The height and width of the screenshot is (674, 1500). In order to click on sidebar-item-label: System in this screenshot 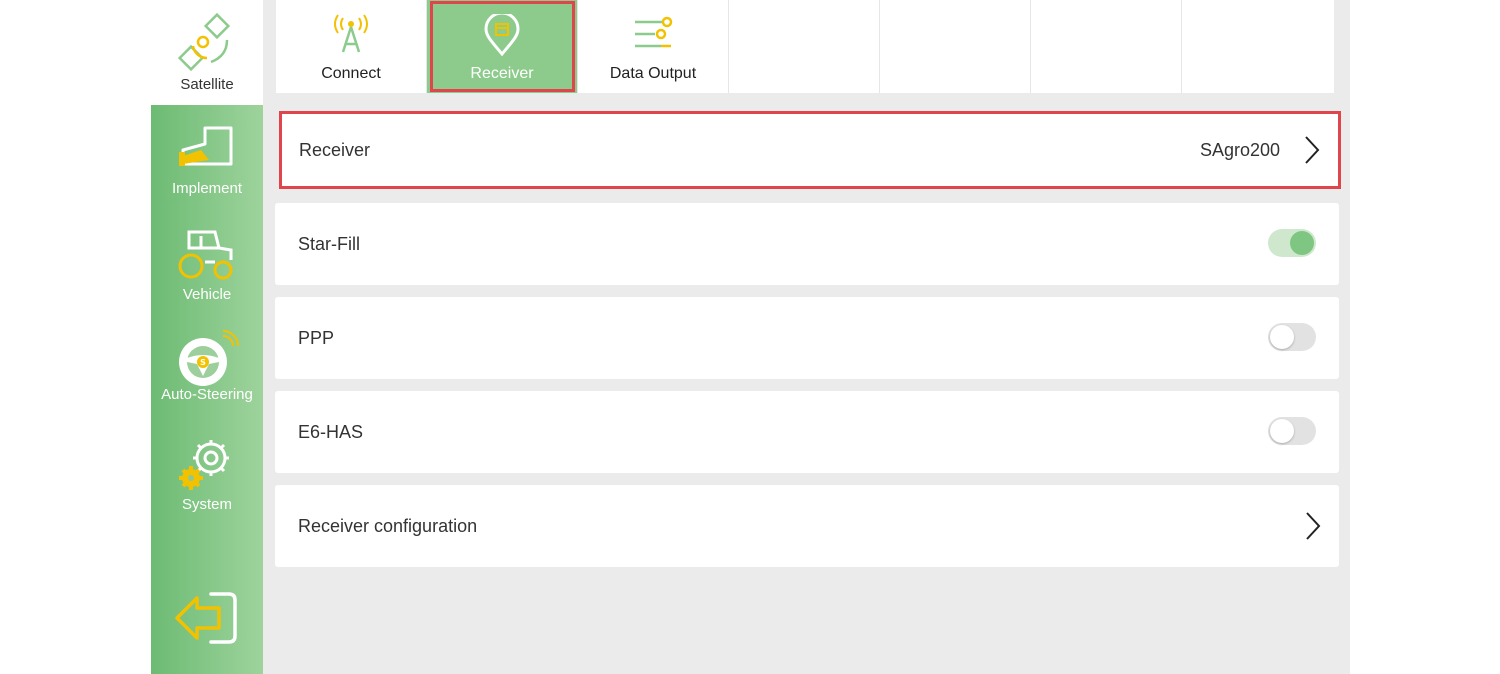, I will do `click(206, 504)`.